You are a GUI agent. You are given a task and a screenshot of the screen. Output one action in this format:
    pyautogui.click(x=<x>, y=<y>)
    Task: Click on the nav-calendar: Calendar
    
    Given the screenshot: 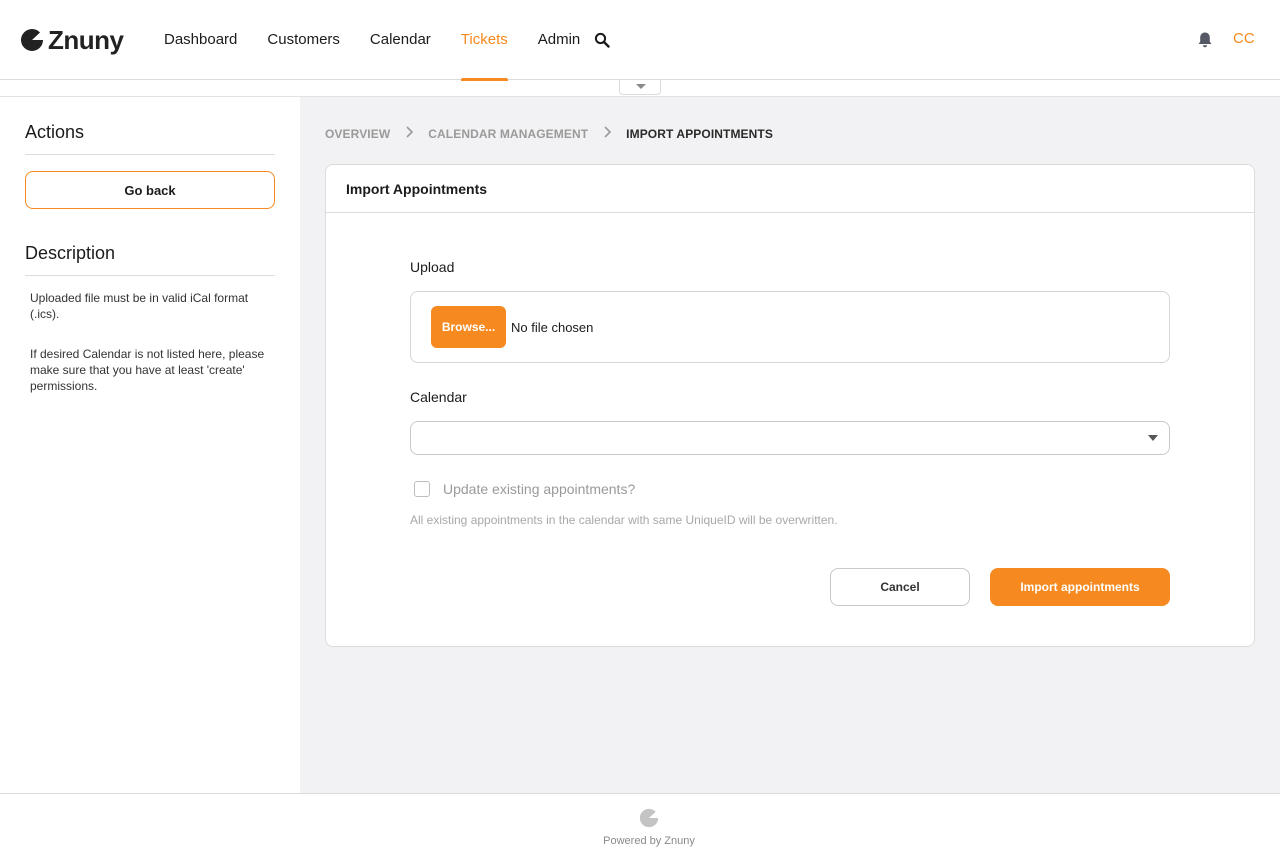 What is the action you would take?
    pyautogui.click(x=400, y=40)
    